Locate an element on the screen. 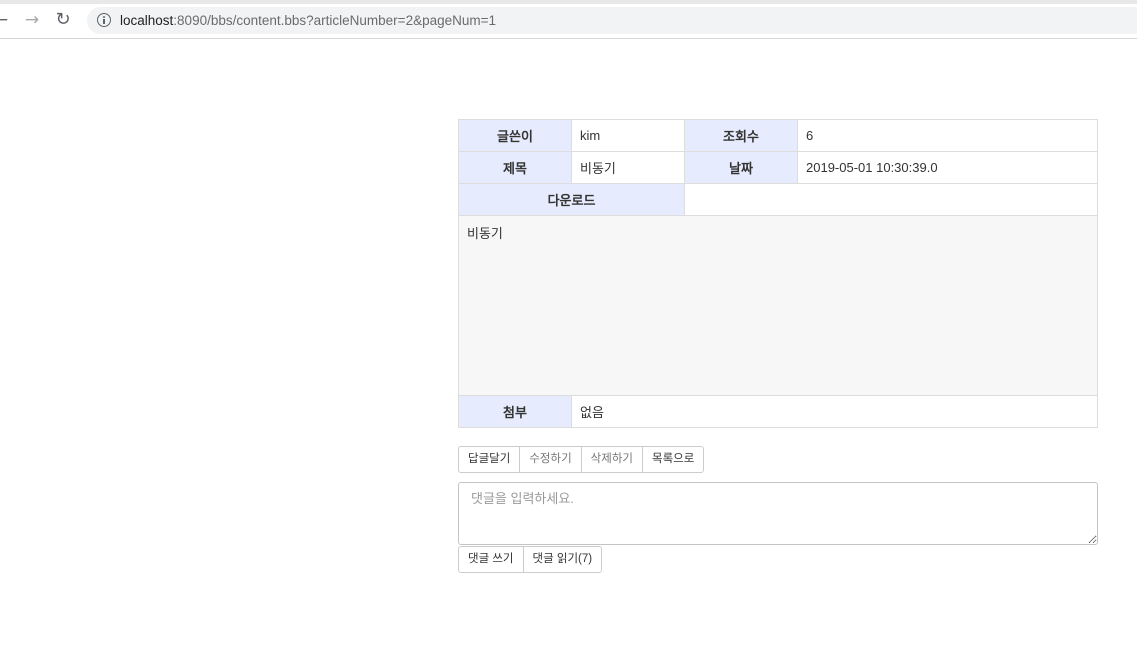 Image resolution: width=1137 pixels, height=654 pixels. date-label: 날짜 is located at coordinates (741, 167).